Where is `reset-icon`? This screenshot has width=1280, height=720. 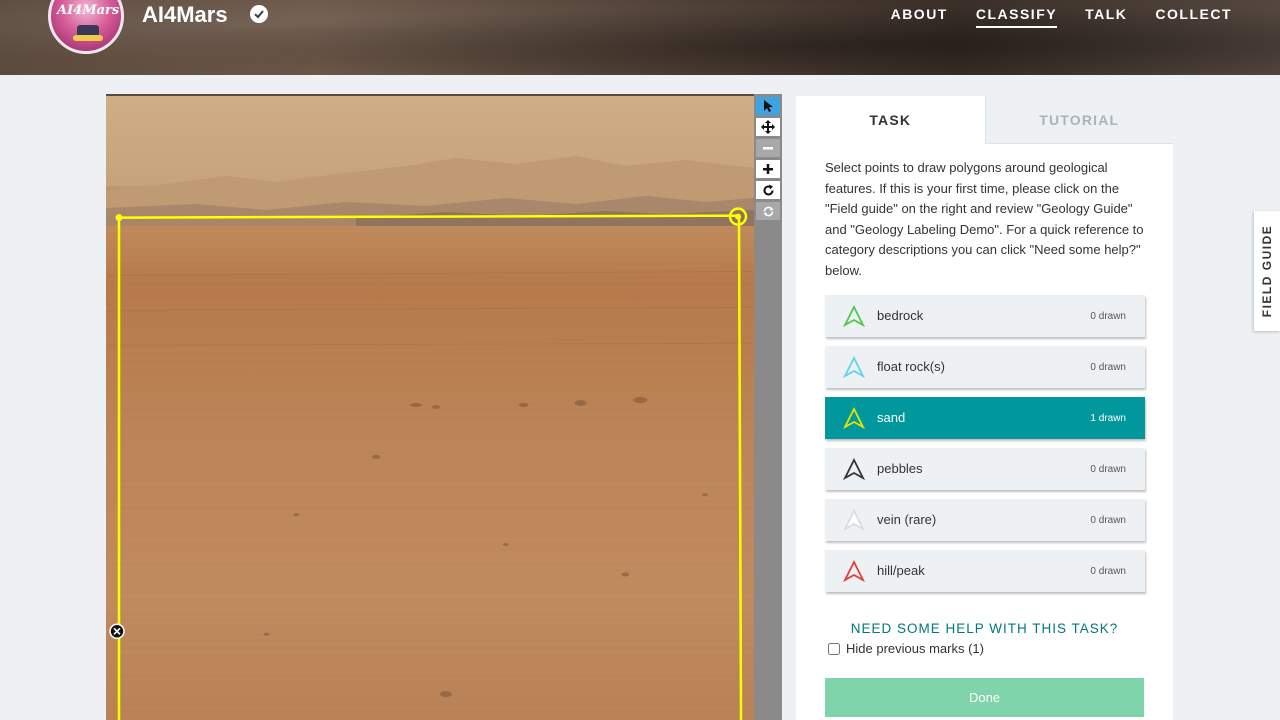
reset-icon is located at coordinates (768, 211).